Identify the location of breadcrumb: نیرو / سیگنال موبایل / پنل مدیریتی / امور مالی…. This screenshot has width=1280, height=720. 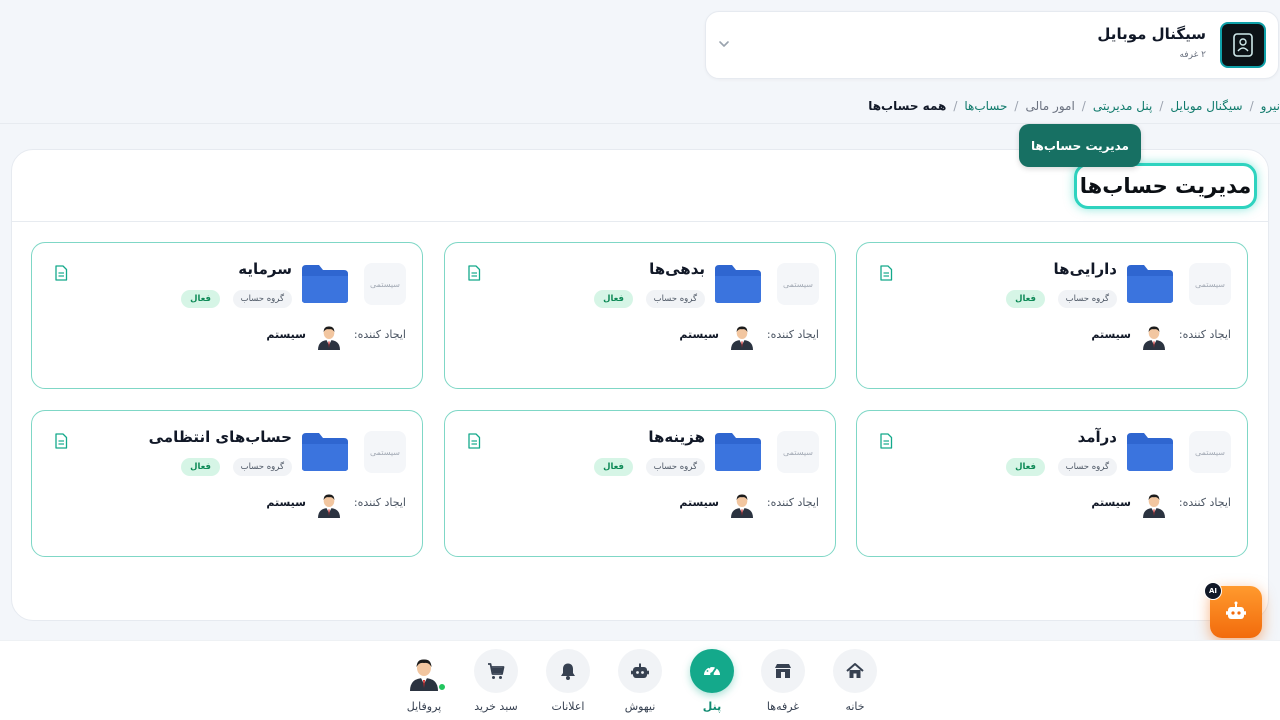
(640, 106).